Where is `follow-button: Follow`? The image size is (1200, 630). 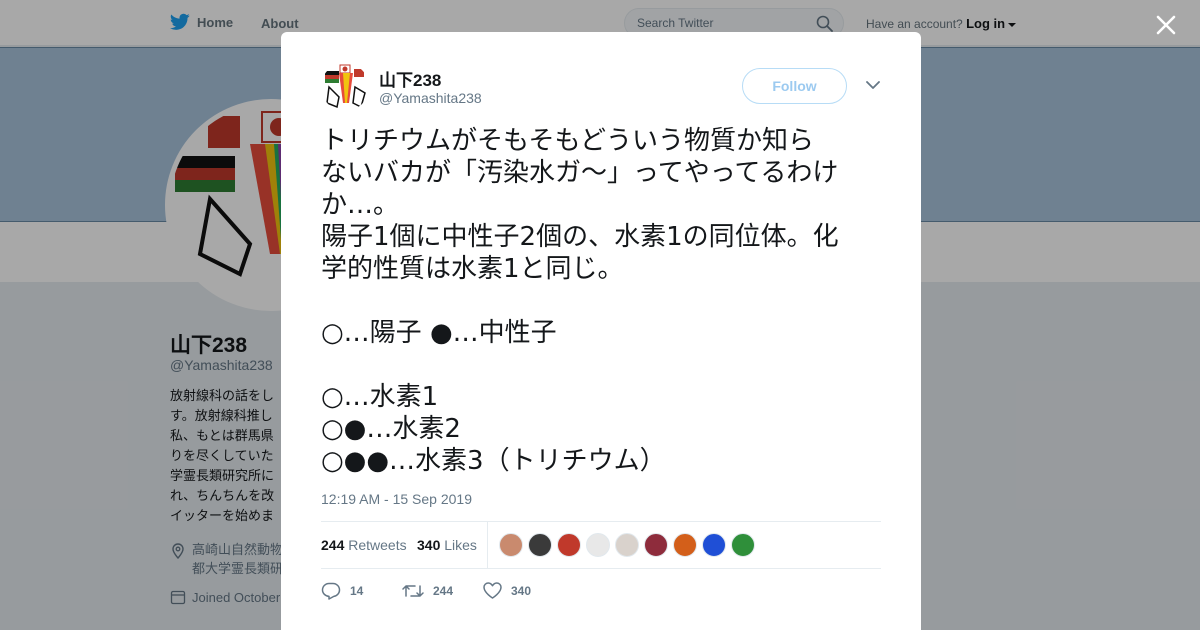 follow-button: Follow is located at coordinates (794, 86).